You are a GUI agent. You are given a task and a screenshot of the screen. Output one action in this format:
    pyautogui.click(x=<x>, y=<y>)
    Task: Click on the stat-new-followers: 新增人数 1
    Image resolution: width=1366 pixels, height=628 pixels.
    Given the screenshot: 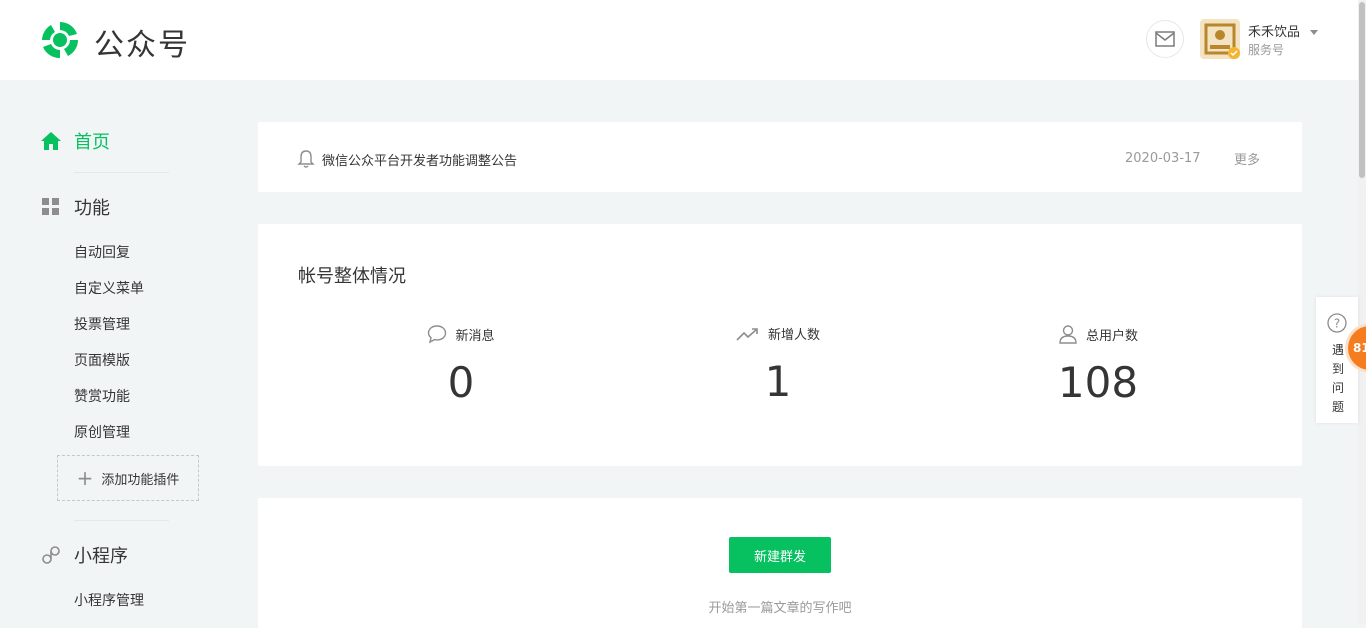 What is the action you would take?
    pyautogui.click(x=778, y=365)
    